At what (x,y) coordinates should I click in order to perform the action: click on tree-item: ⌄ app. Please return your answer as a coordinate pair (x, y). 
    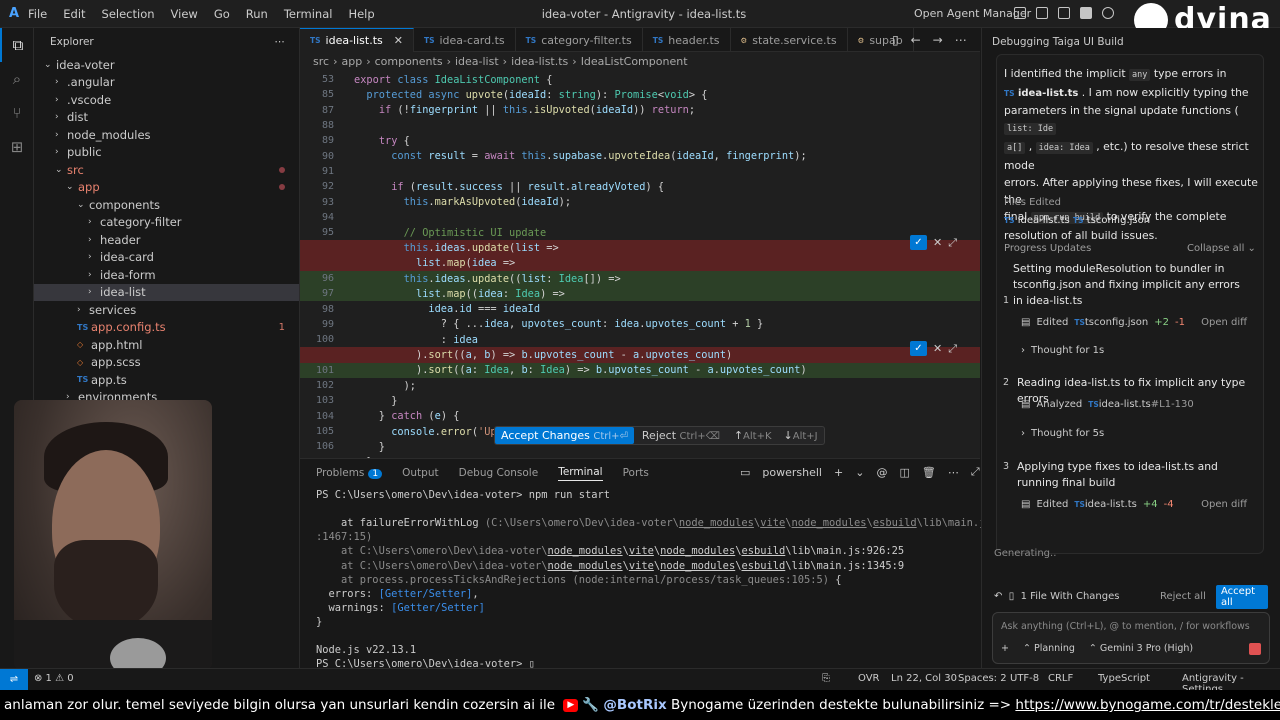
    Looking at the image, I should click on (166, 188).